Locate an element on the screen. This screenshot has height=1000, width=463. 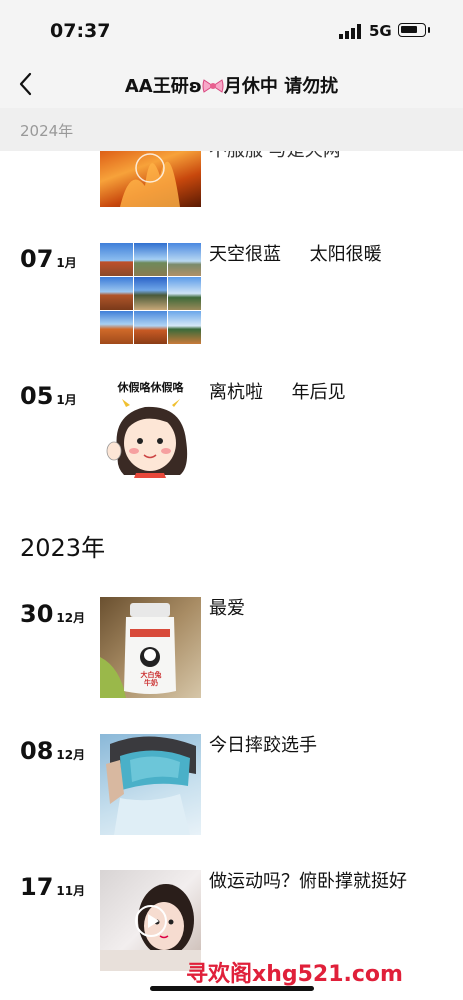
post-date: 08 12月 is located at coordinates (52, 751).